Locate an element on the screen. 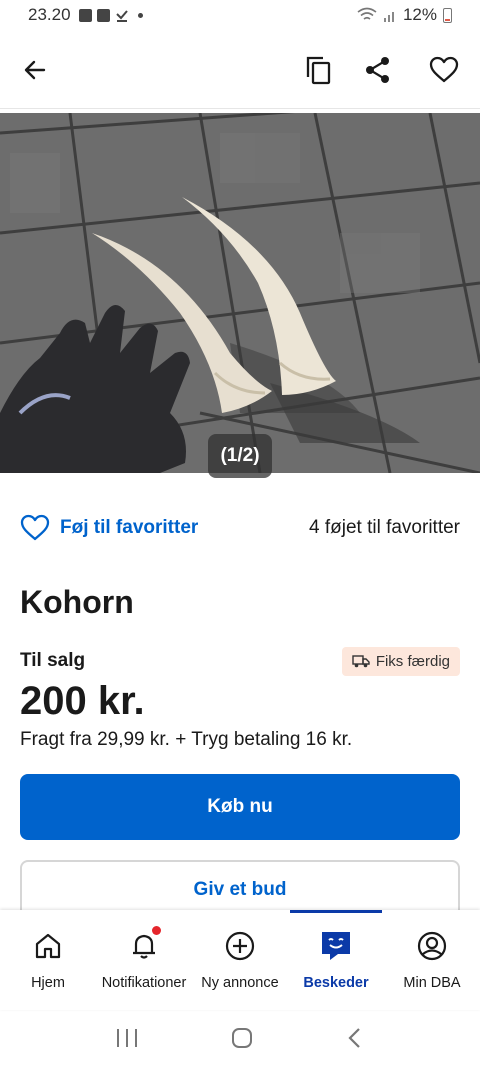  heart-outline-icon is located at coordinates (35, 527).